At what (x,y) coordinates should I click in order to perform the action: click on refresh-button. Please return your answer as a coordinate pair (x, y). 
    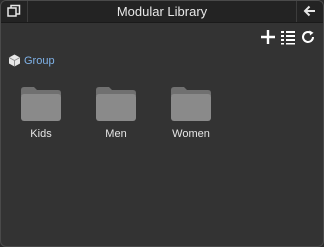
    Looking at the image, I should click on (308, 37).